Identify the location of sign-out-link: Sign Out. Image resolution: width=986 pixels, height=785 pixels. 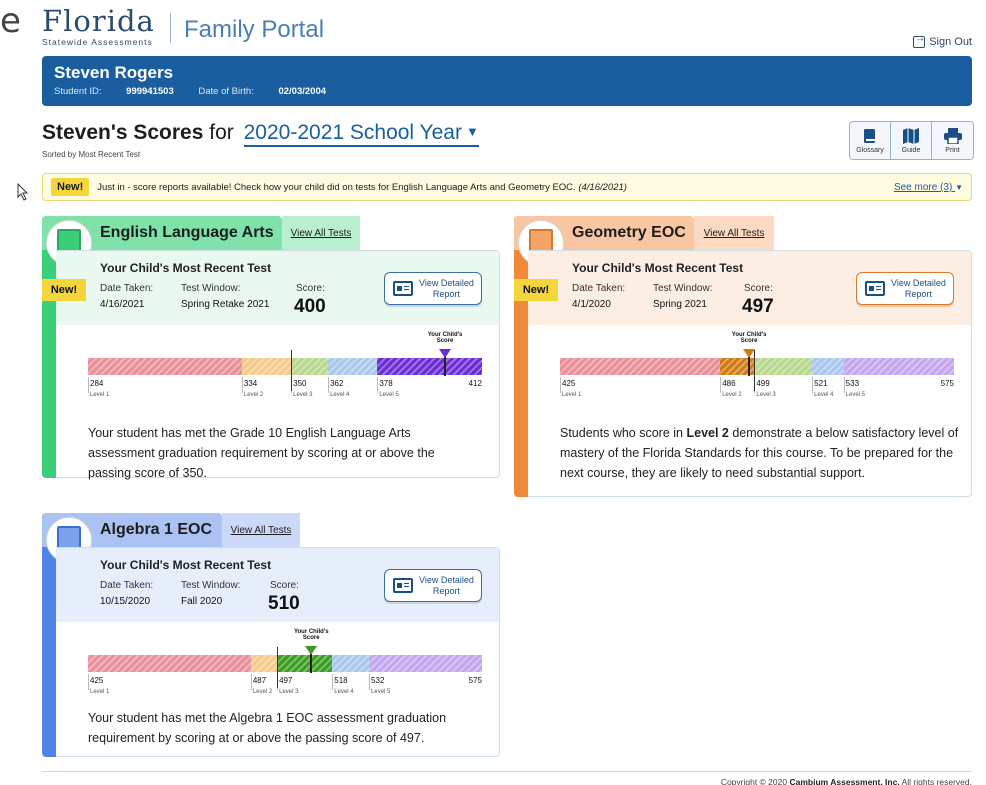
(942, 40).